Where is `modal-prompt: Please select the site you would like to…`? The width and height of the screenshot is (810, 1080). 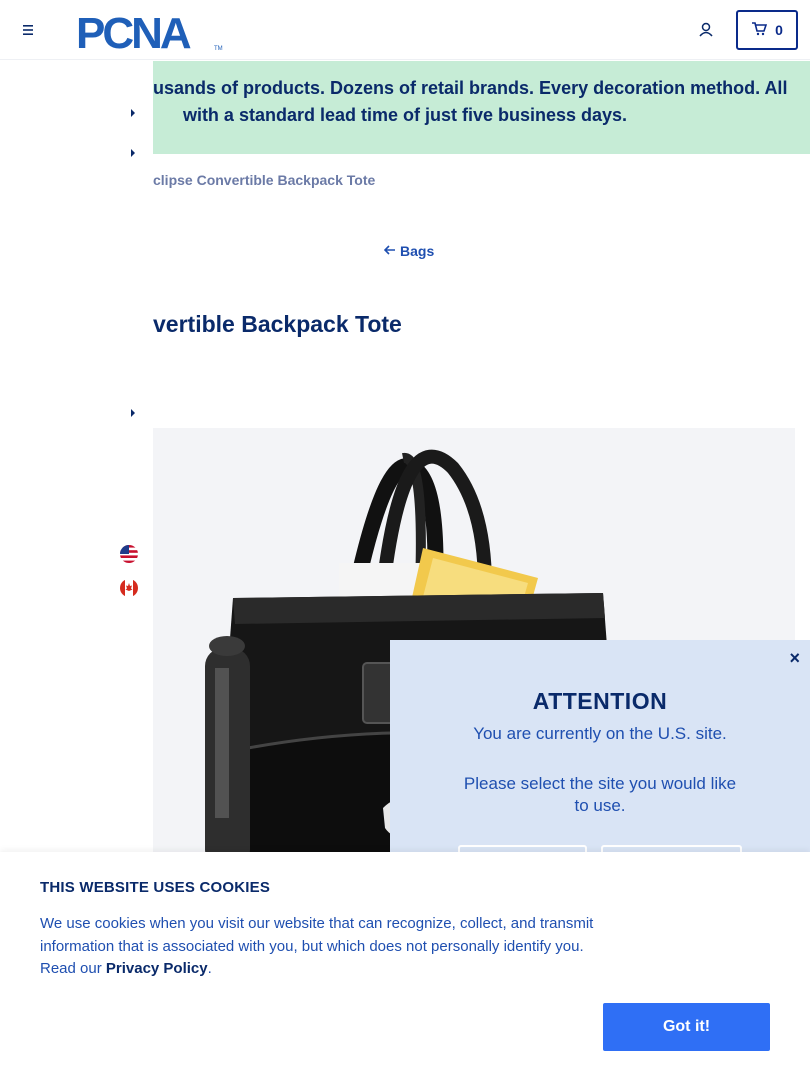
modal-prompt: Please select the site you would like to… is located at coordinates (600, 794).